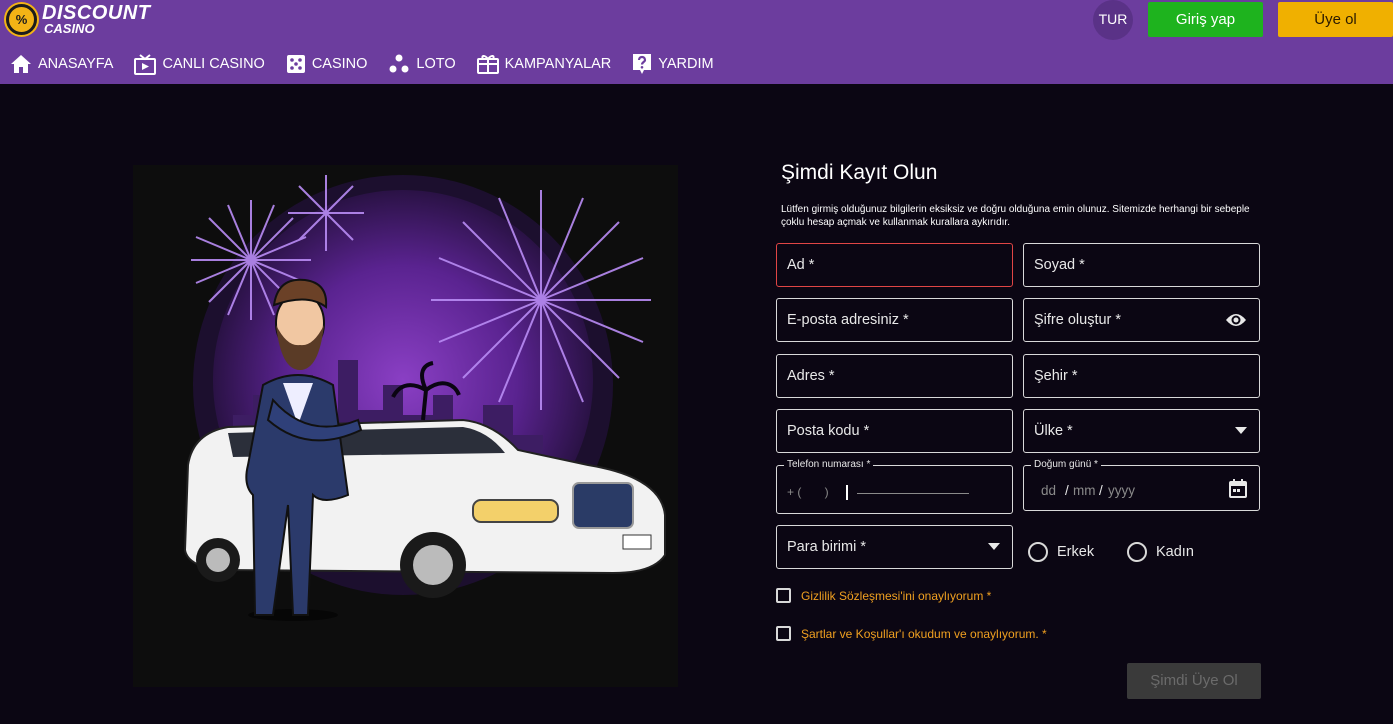  What do you see at coordinates (399, 63) in the screenshot?
I see `balls-icon` at bounding box center [399, 63].